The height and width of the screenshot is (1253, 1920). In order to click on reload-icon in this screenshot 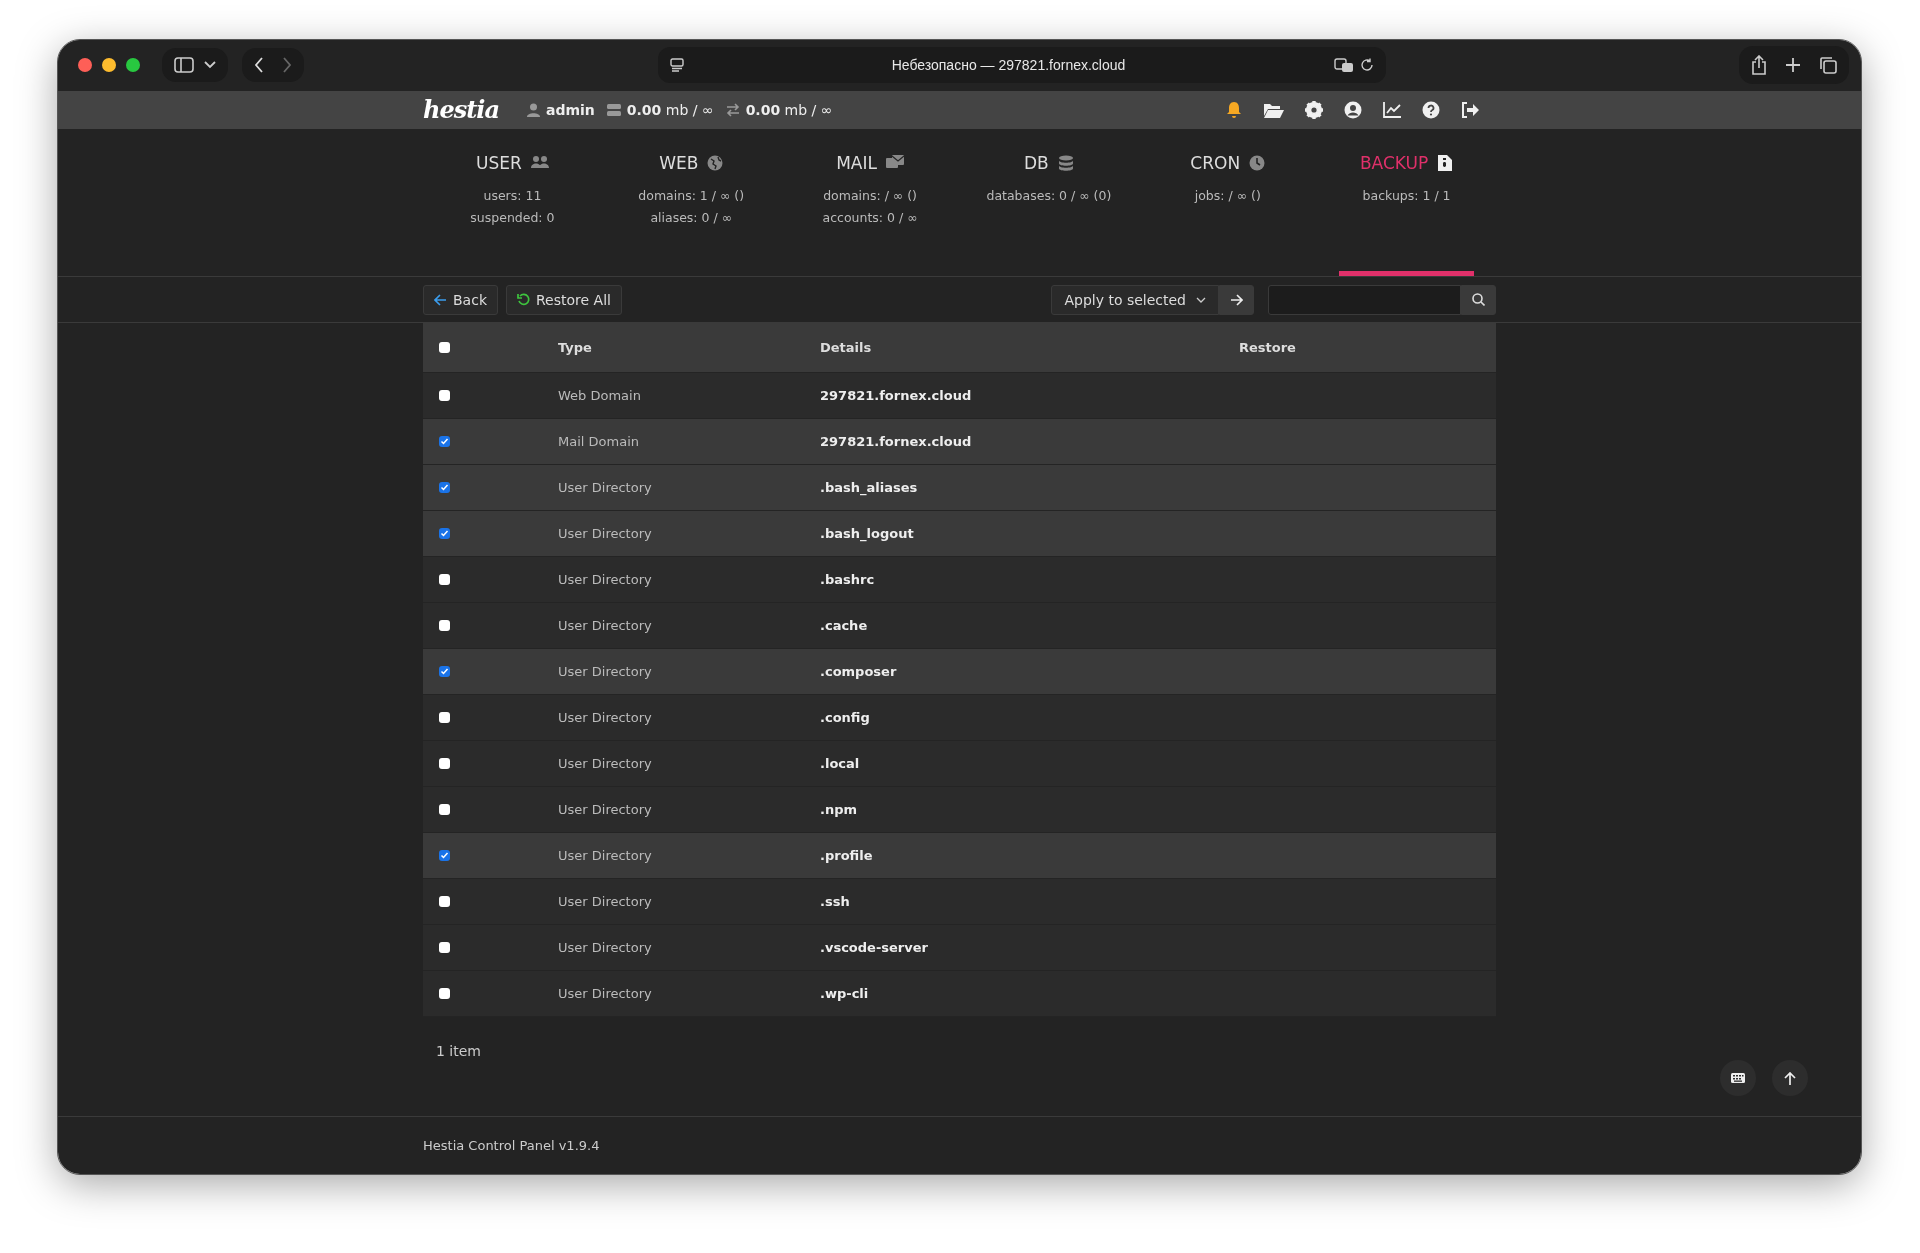, I will do `click(1366, 65)`.